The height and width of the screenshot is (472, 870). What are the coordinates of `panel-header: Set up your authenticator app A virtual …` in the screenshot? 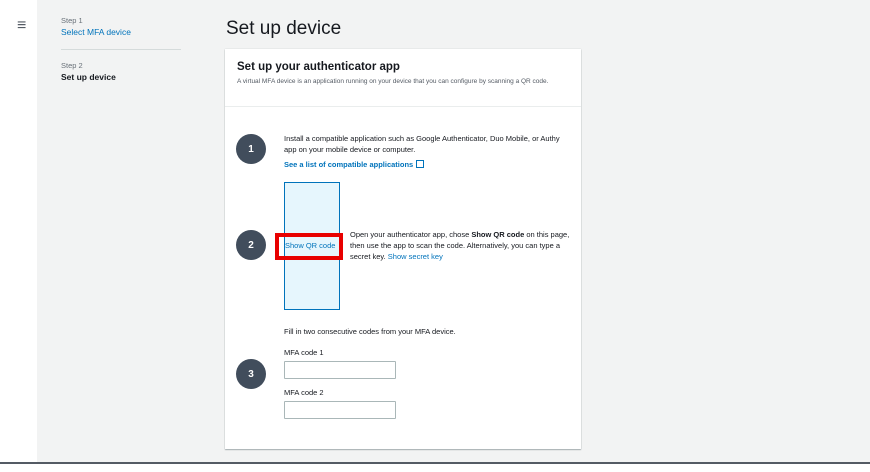 It's located at (403, 78).